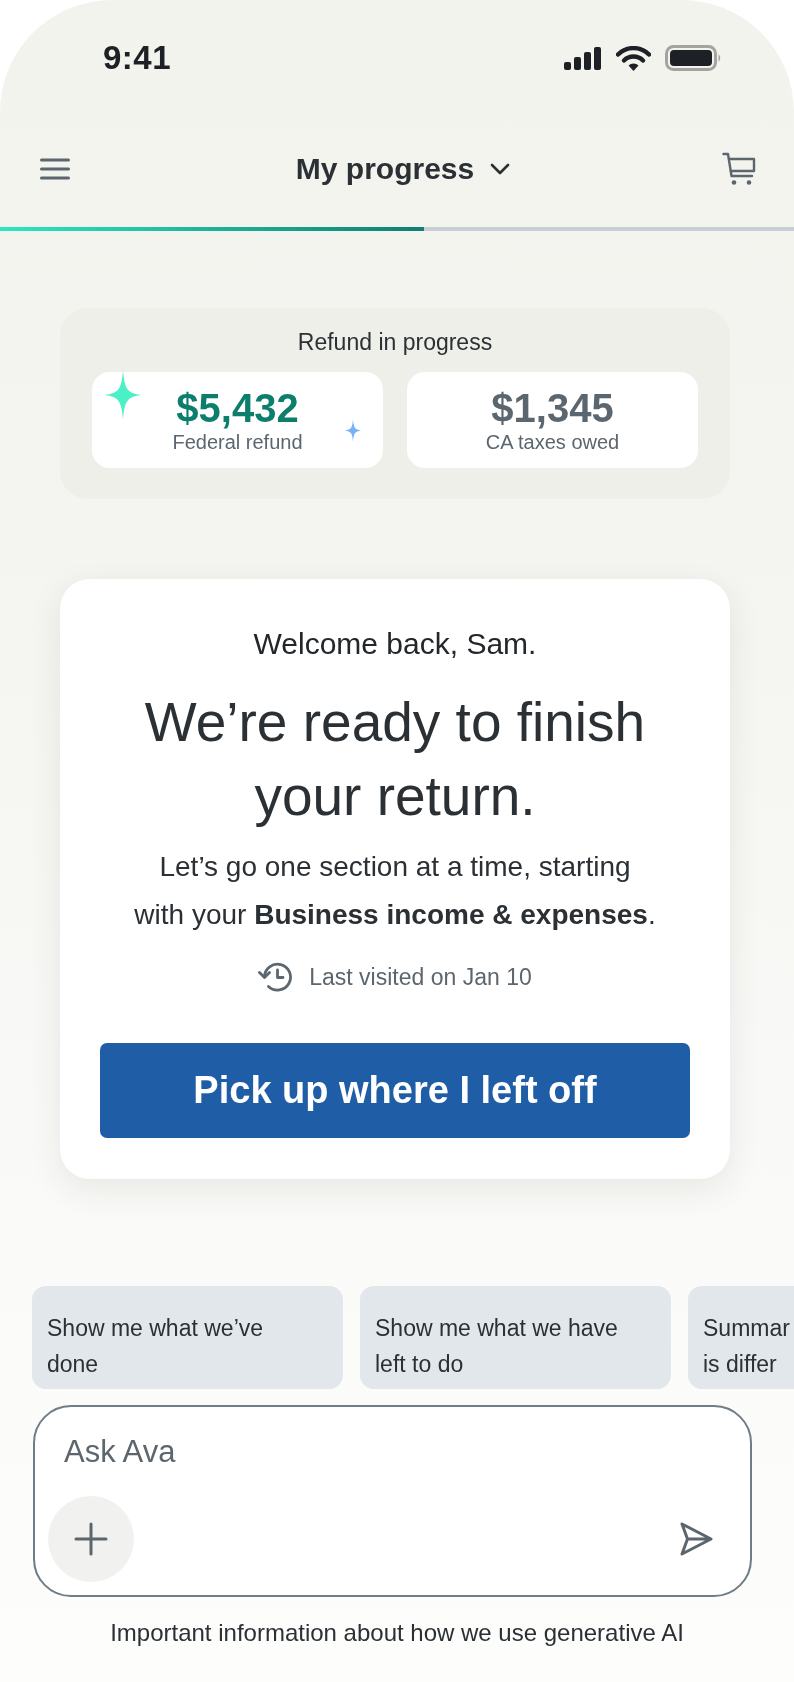 Image resolution: width=794 pixels, height=1682 pixels. Describe the element at coordinates (693, 58) in the screenshot. I see `battery-icon` at that location.